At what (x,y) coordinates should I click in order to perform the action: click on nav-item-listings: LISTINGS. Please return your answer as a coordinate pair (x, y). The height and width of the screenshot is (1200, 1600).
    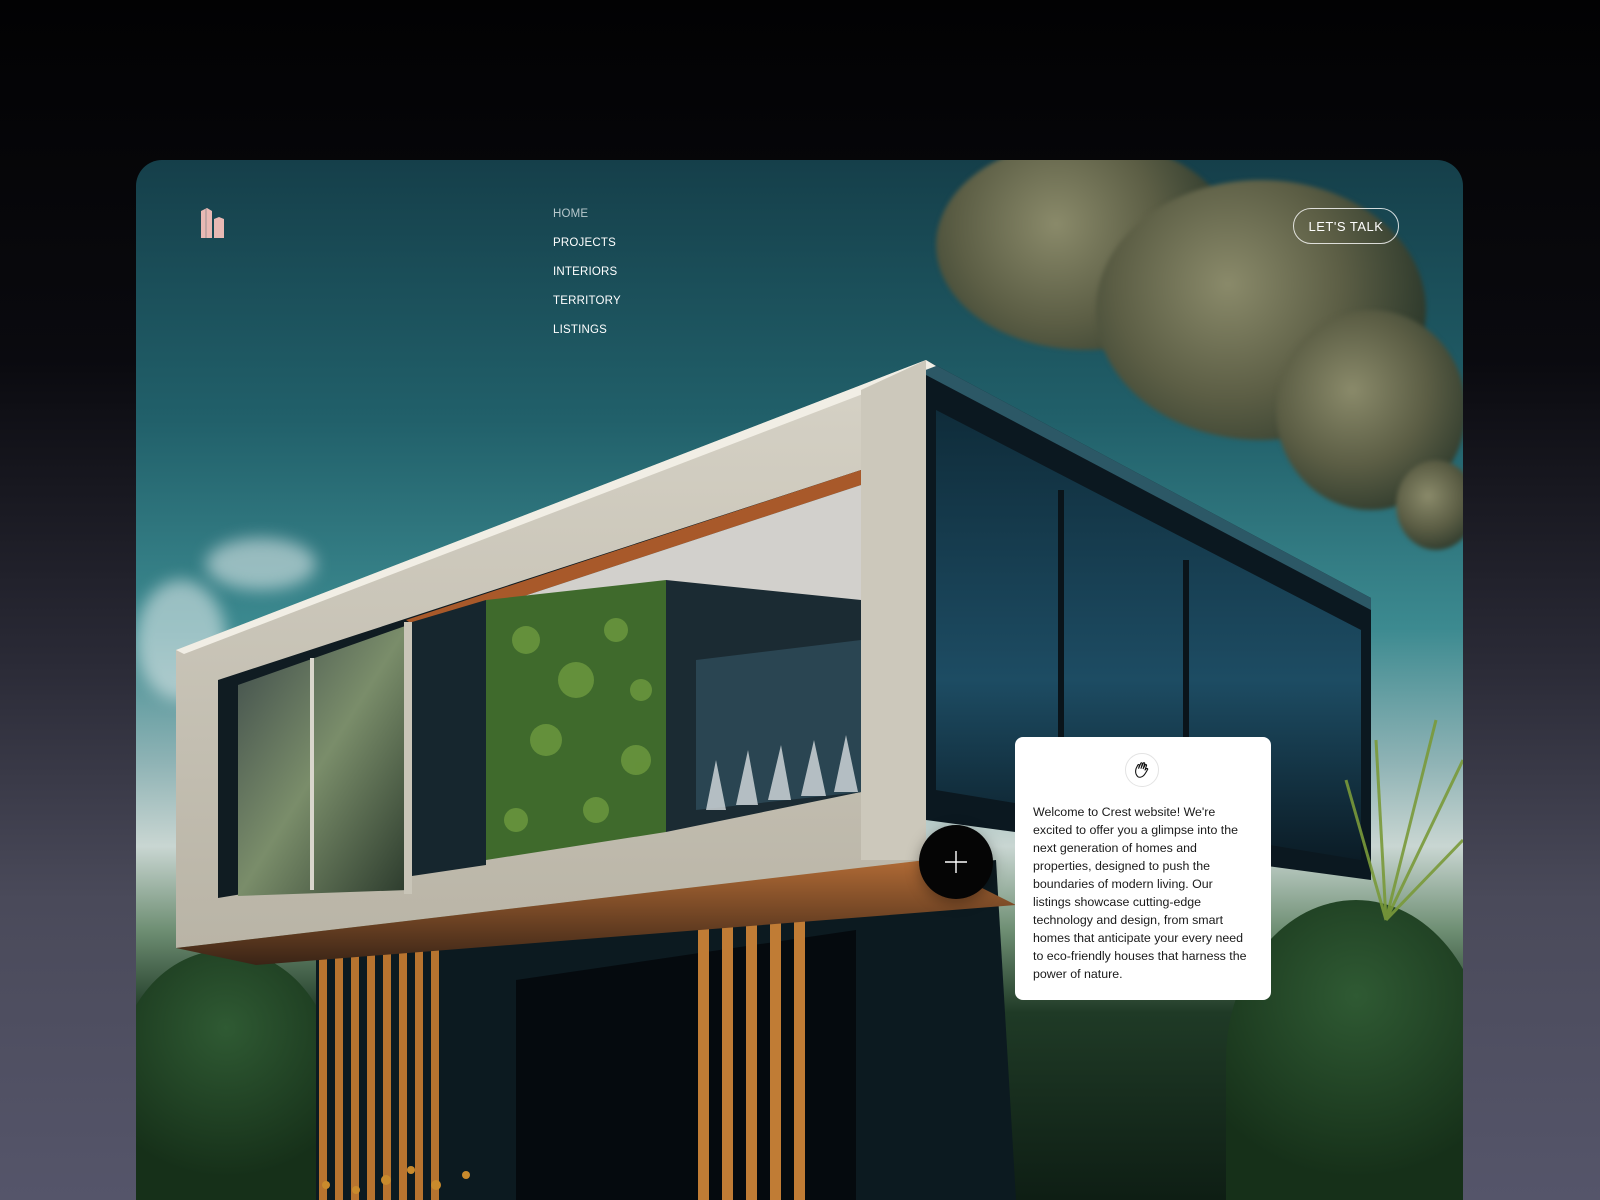
    Looking at the image, I should click on (587, 336).